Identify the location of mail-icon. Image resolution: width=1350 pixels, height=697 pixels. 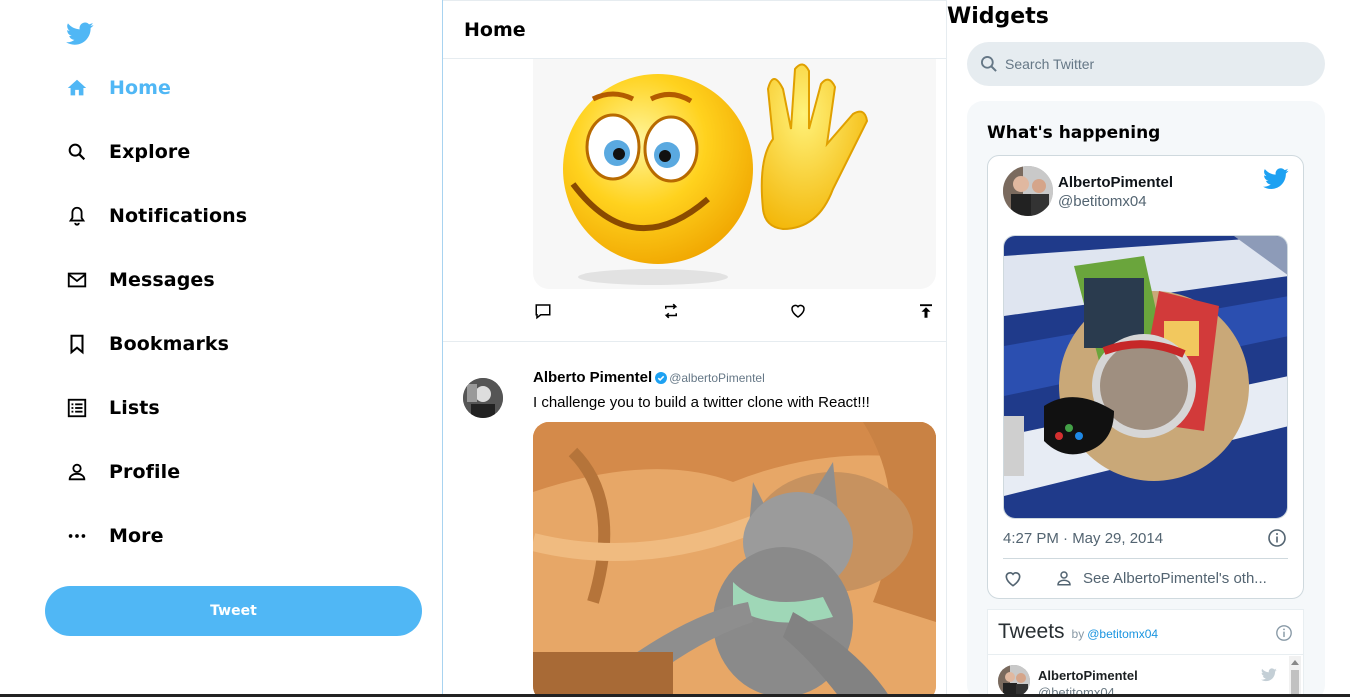
(77, 280).